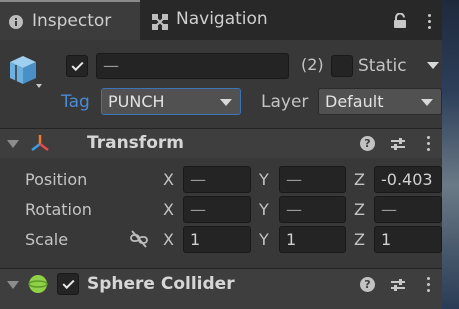  I want to click on scale-x-field: 1, so click(217, 239).